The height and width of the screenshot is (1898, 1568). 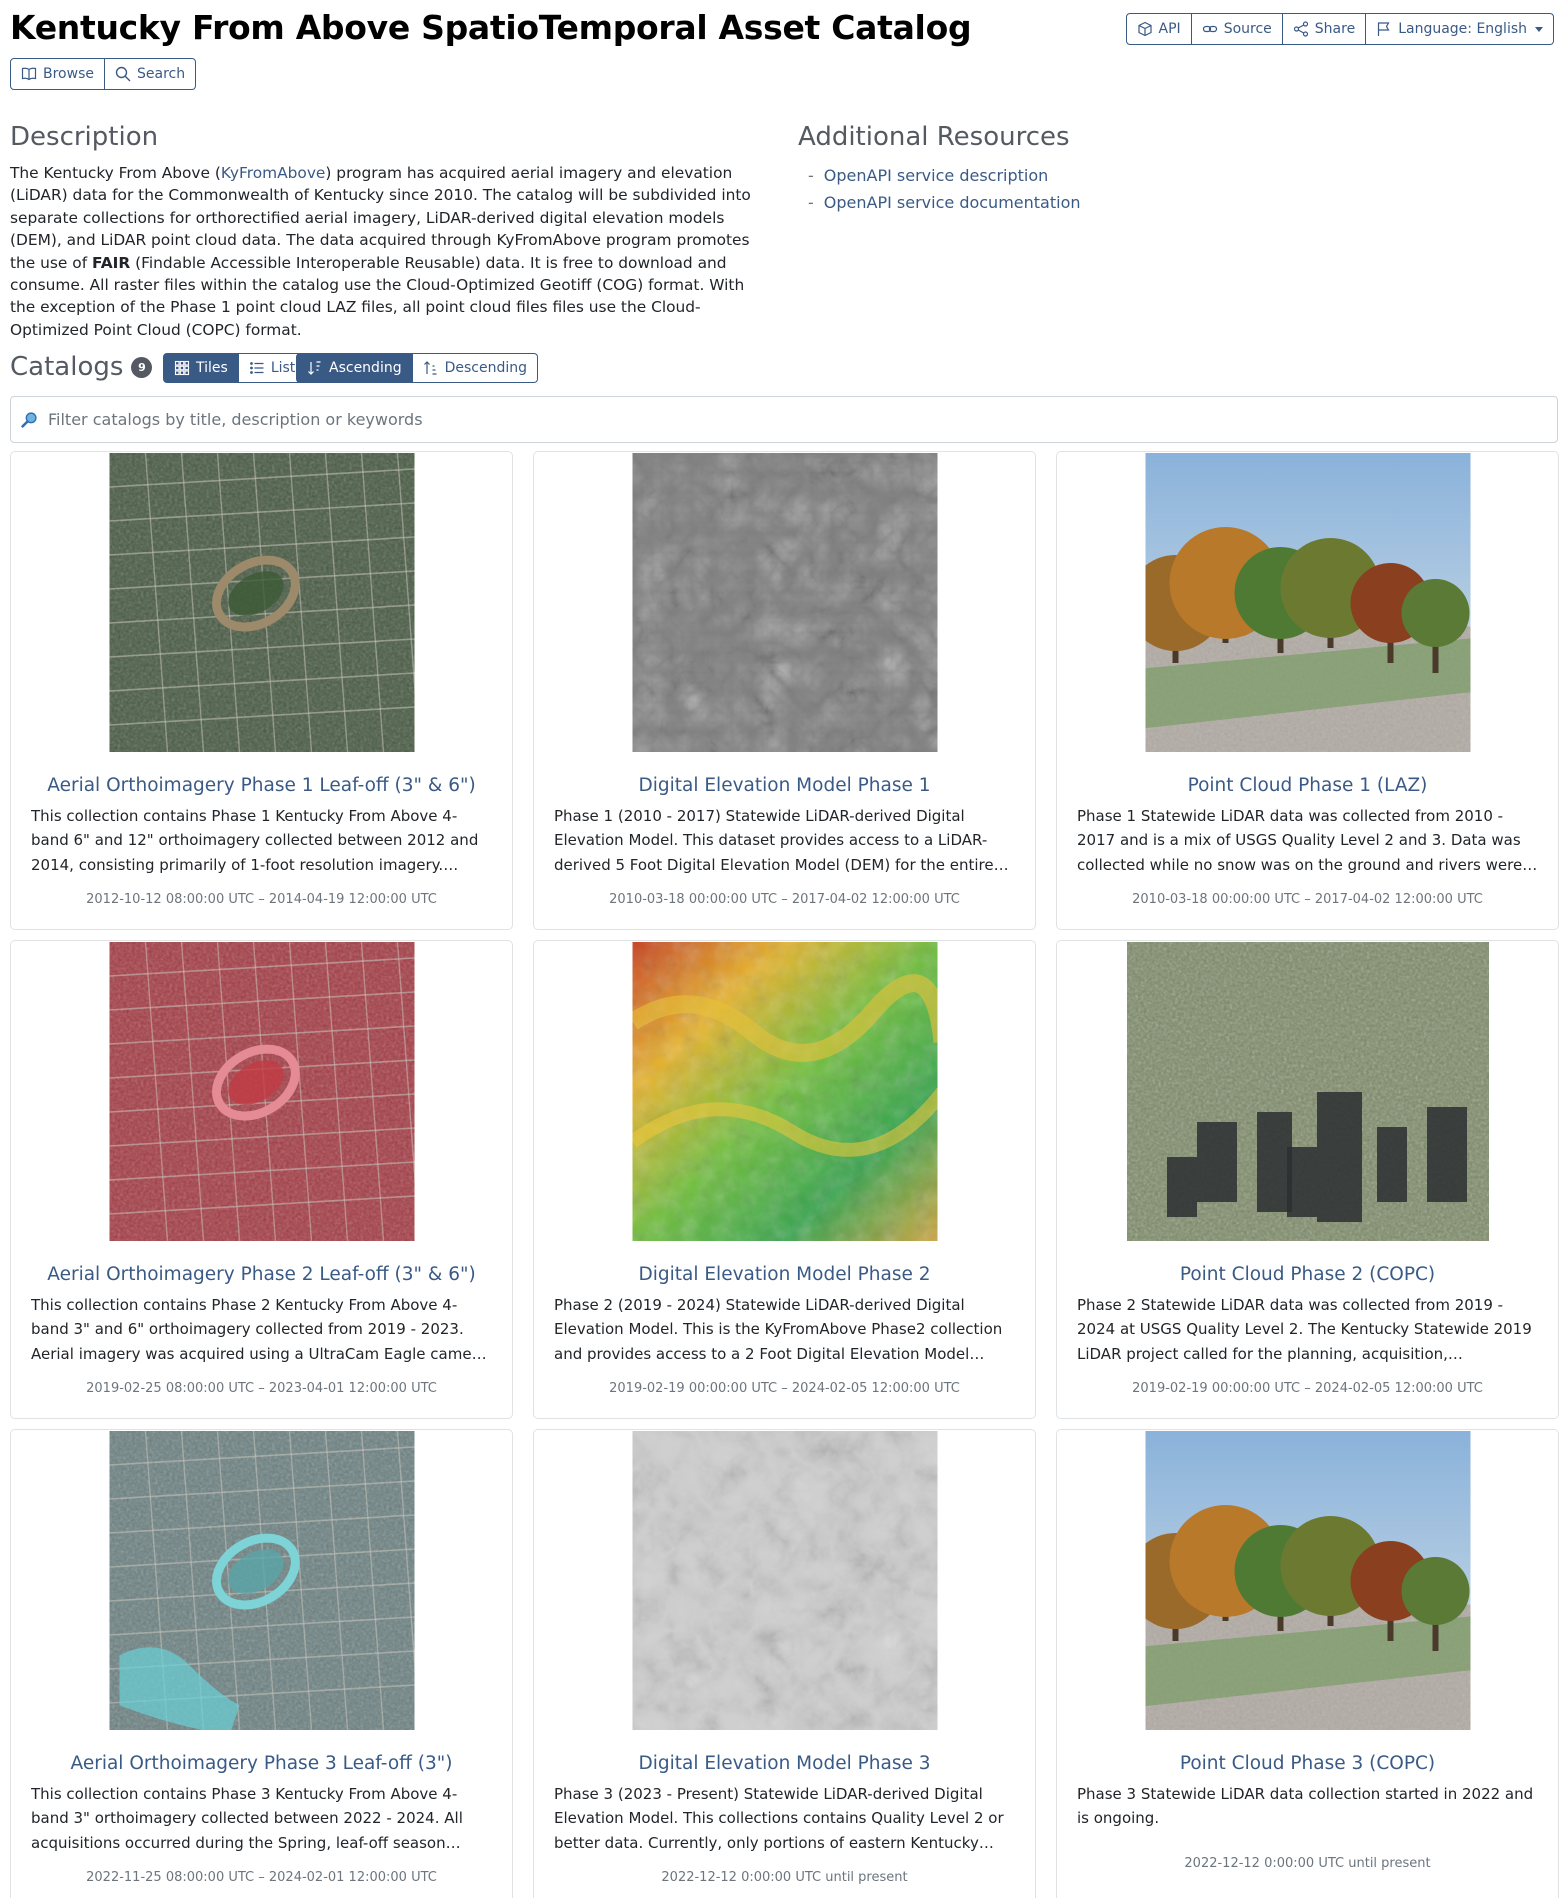 I want to click on catalog-card-title: Point Cloud Phase 2 (COPC), so click(x=1307, y=1274).